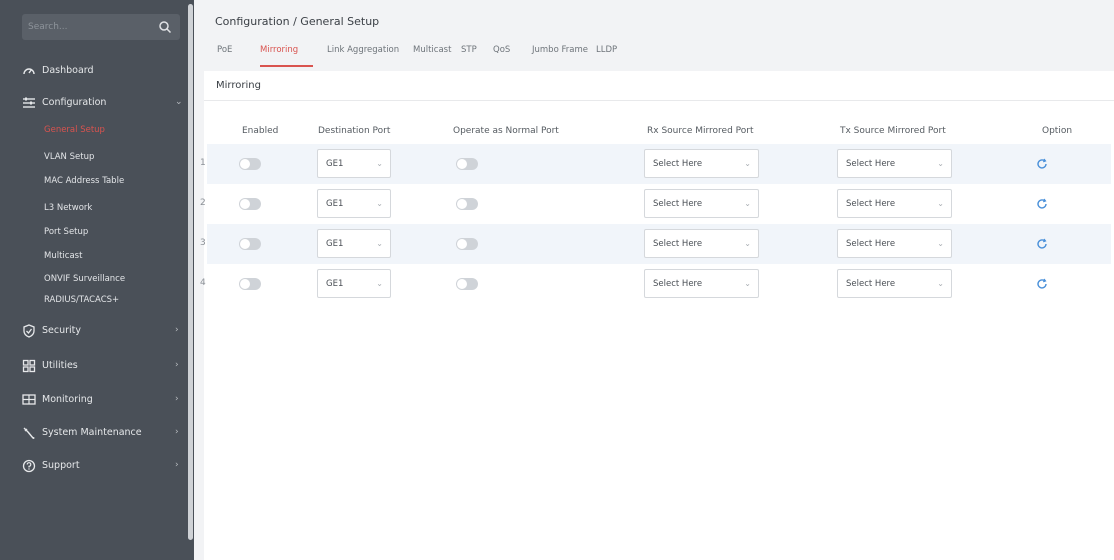 Image resolution: width=1114 pixels, height=560 pixels. I want to click on monitor-icon, so click(29, 399).